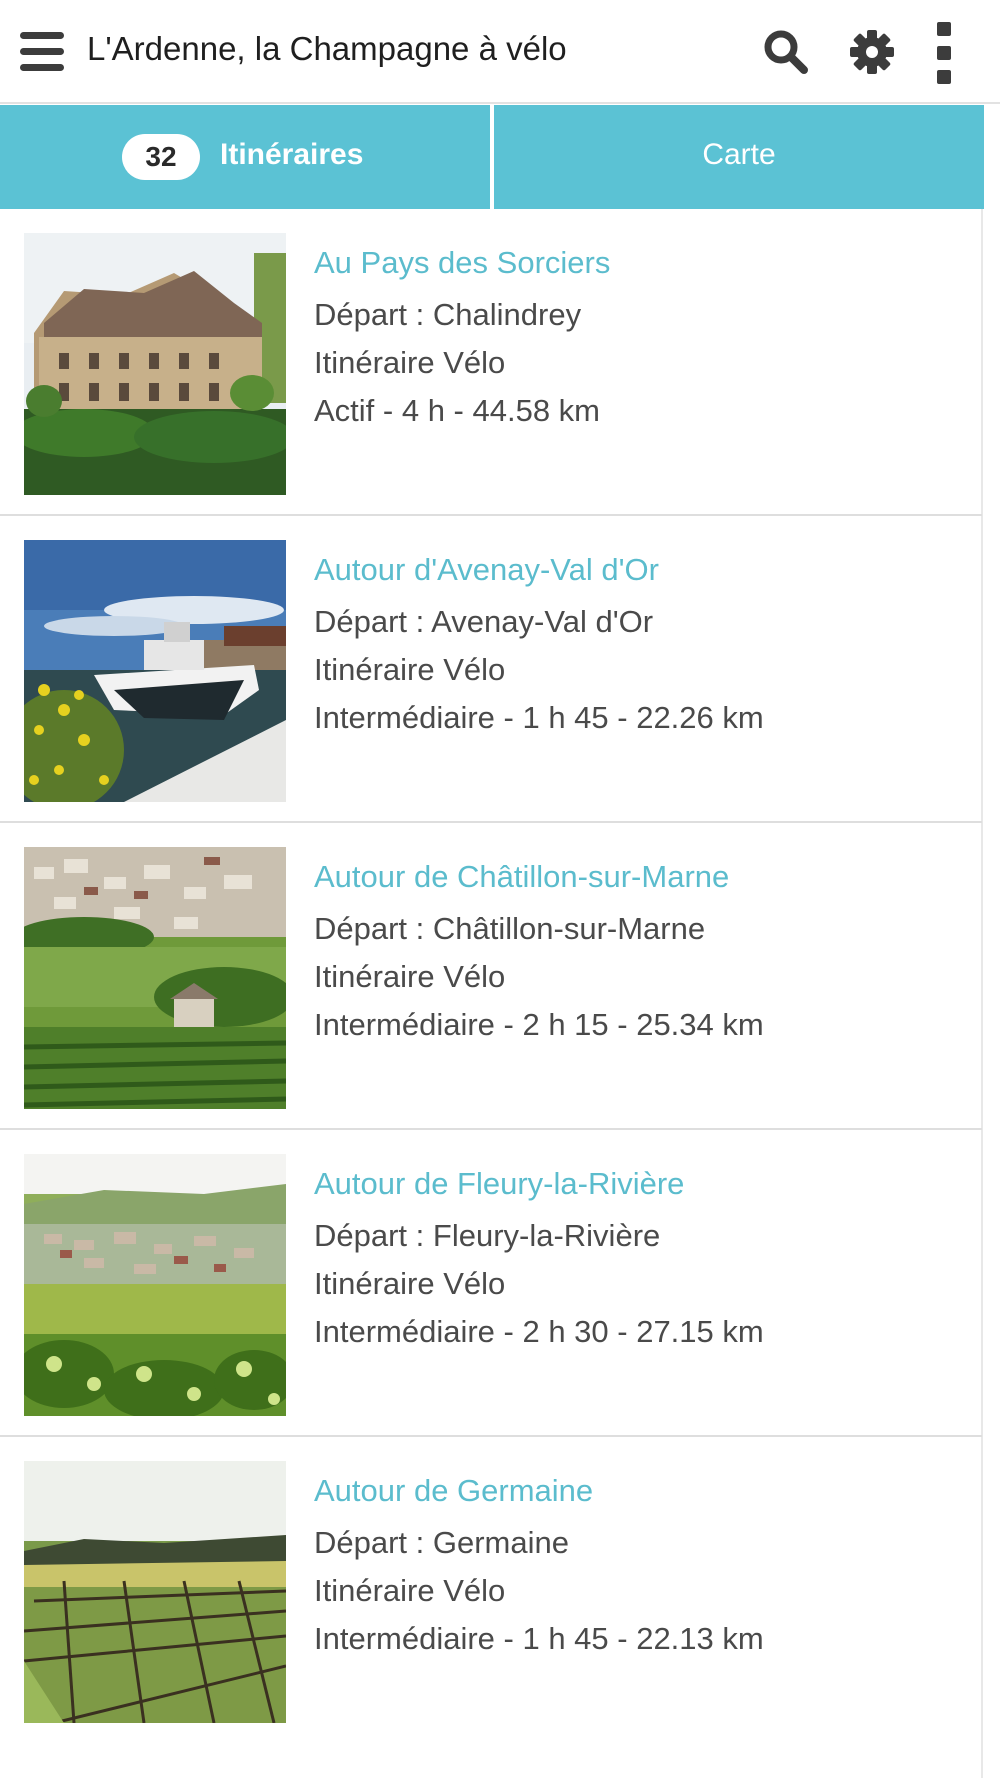  I want to click on app-title: L'Ardenne, la Champagne à vélo, so click(327, 48).